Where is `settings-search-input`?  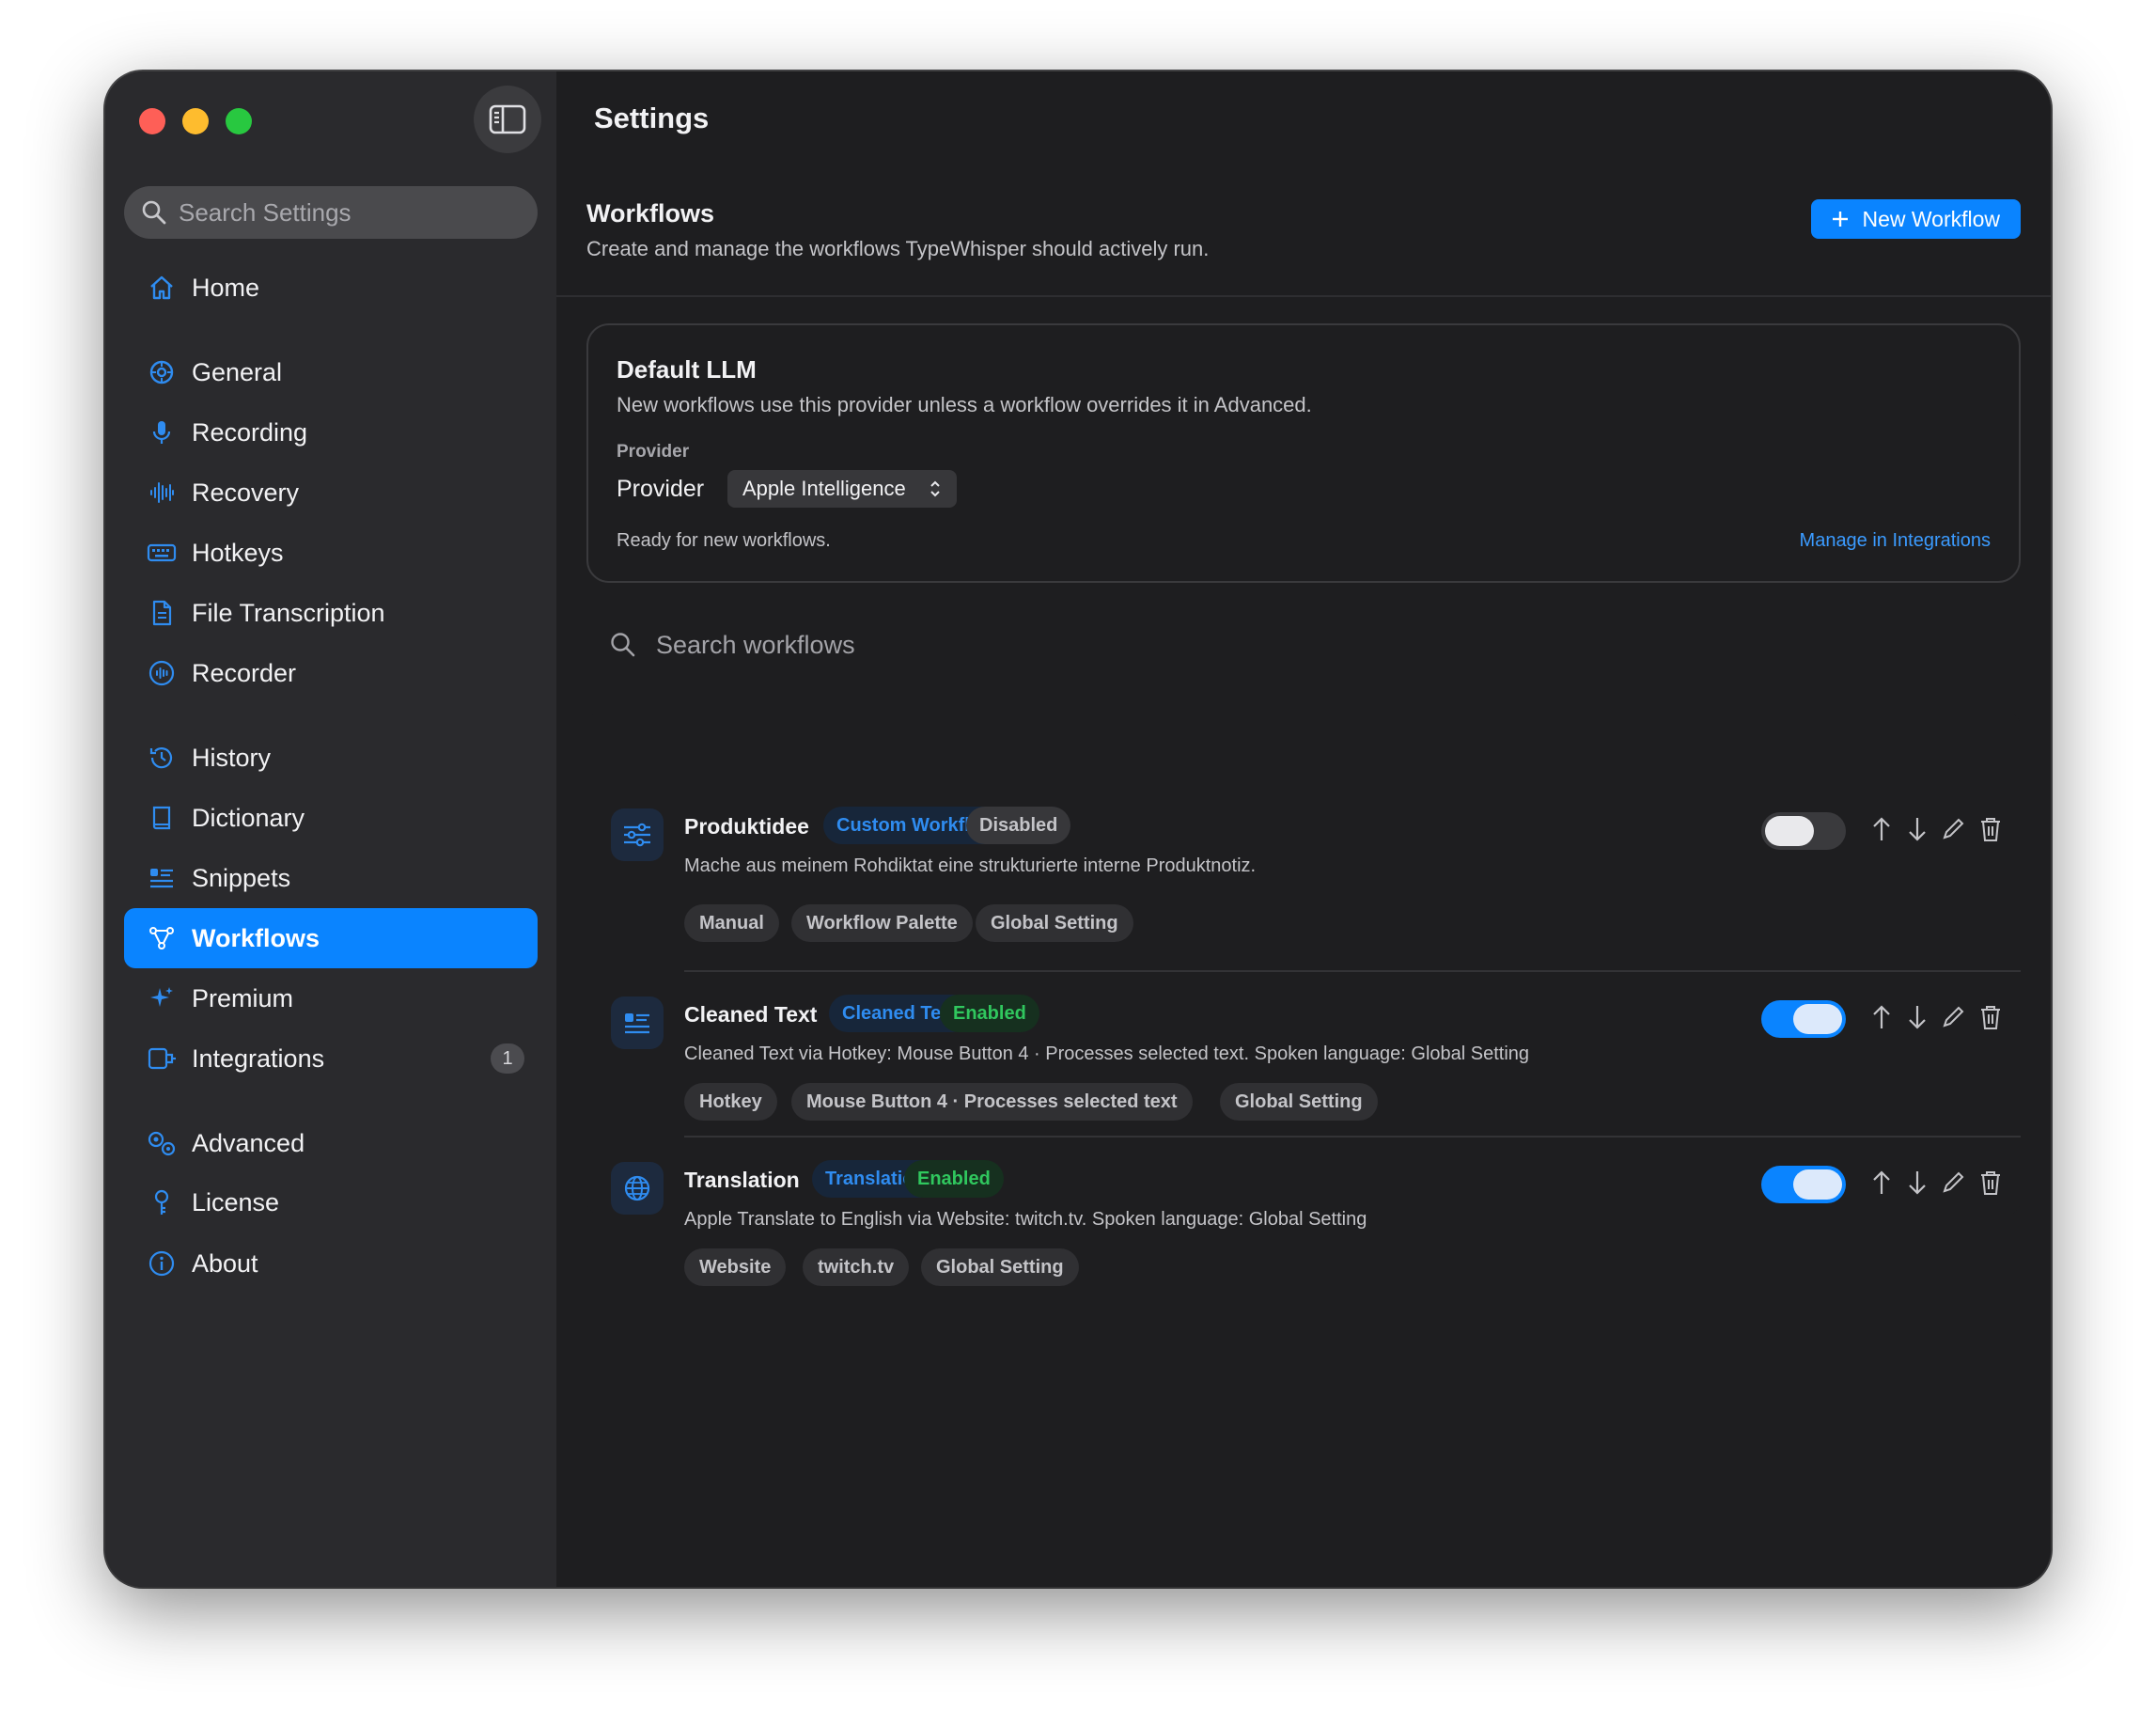
settings-search-input is located at coordinates (348, 212).